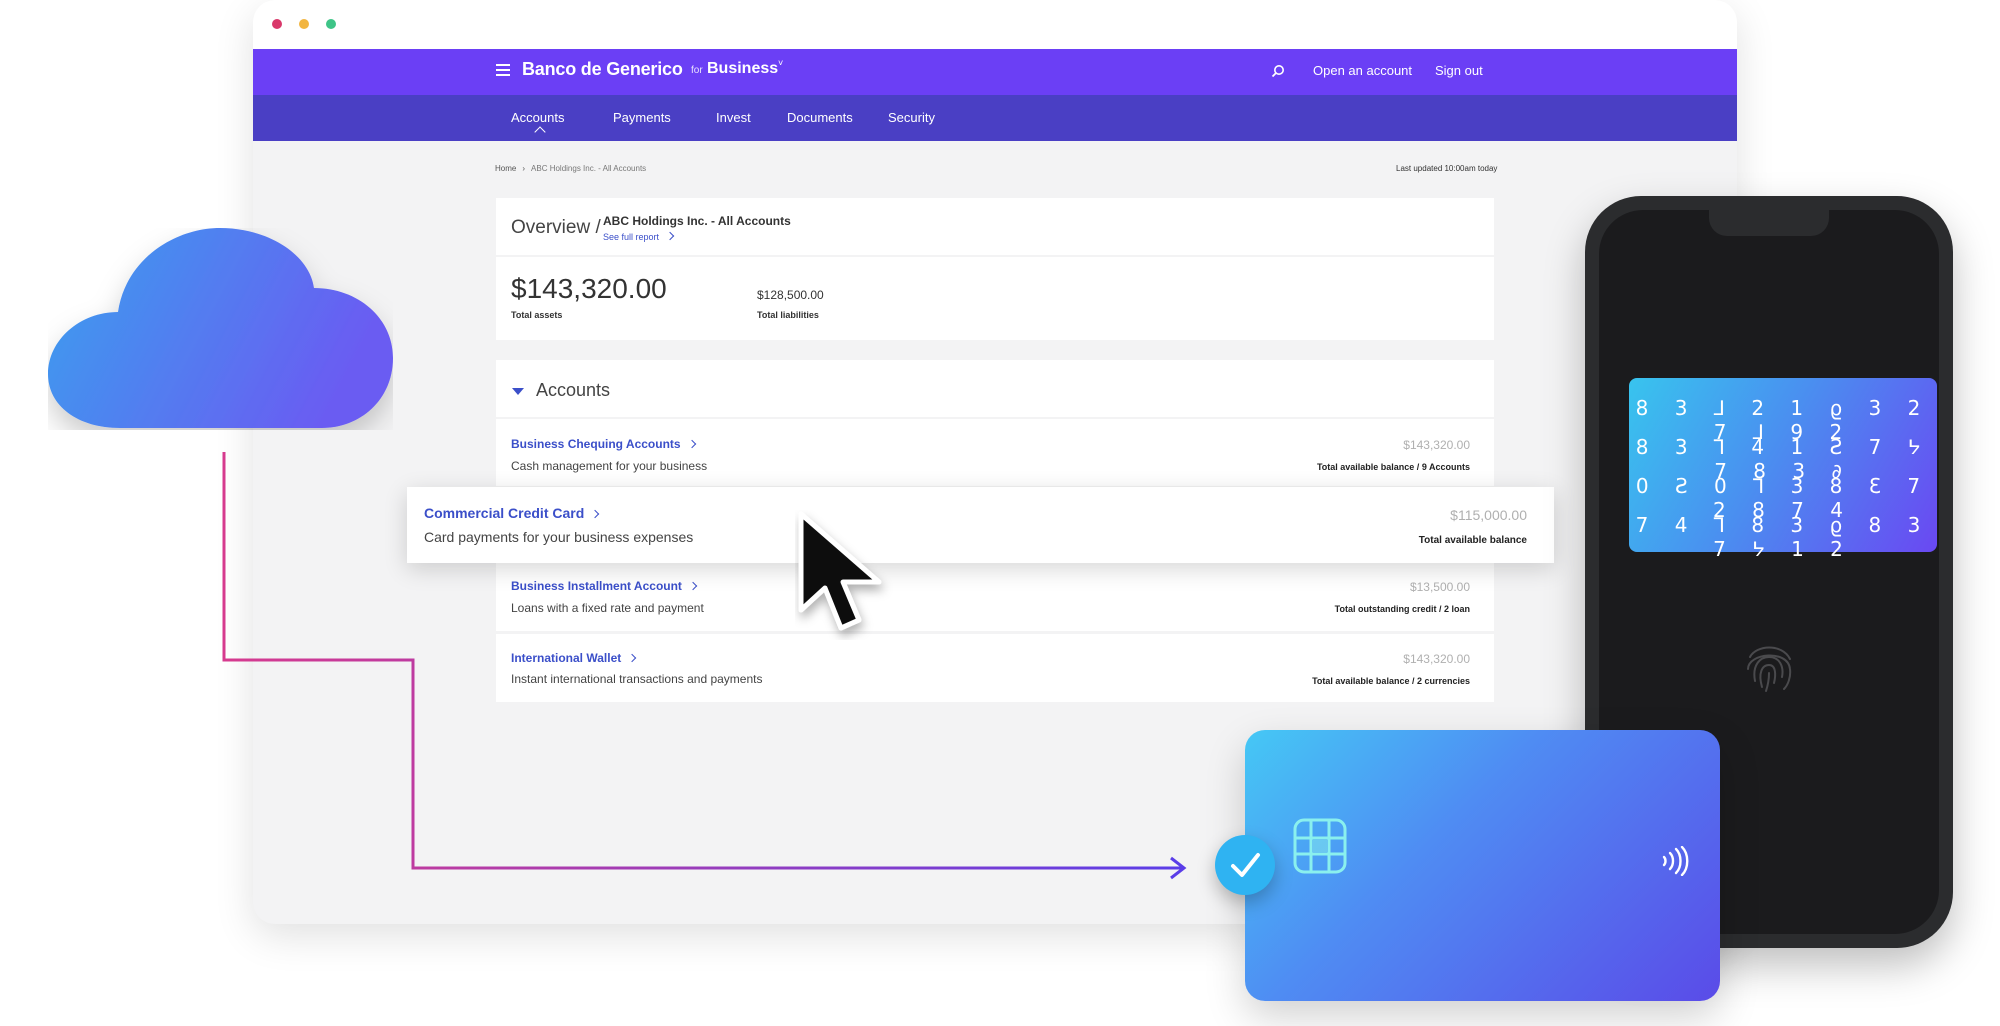  What do you see at coordinates (607, 608) in the screenshot?
I see `account-row-desc: Loans with a fixed rate and payment` at bounding box center [607, 608].